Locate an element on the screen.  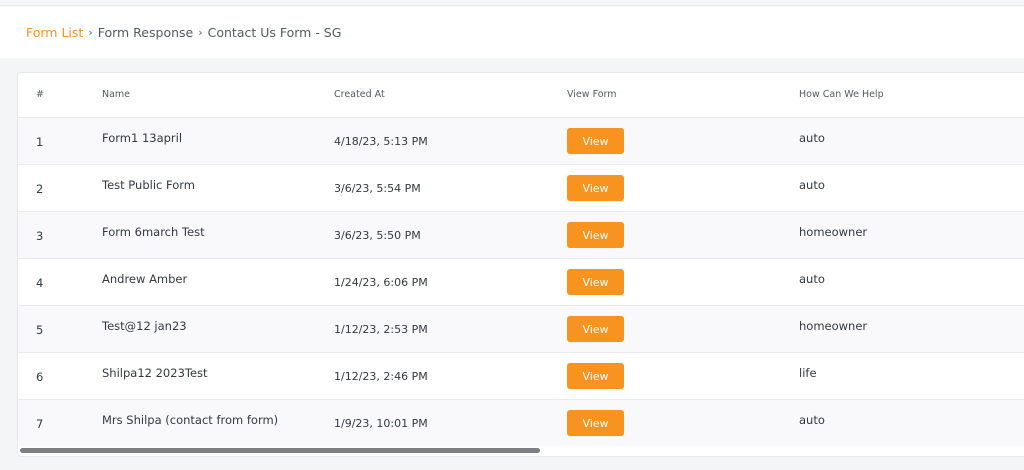
horizontal-scrollbar is located at coordinates (521, 450).